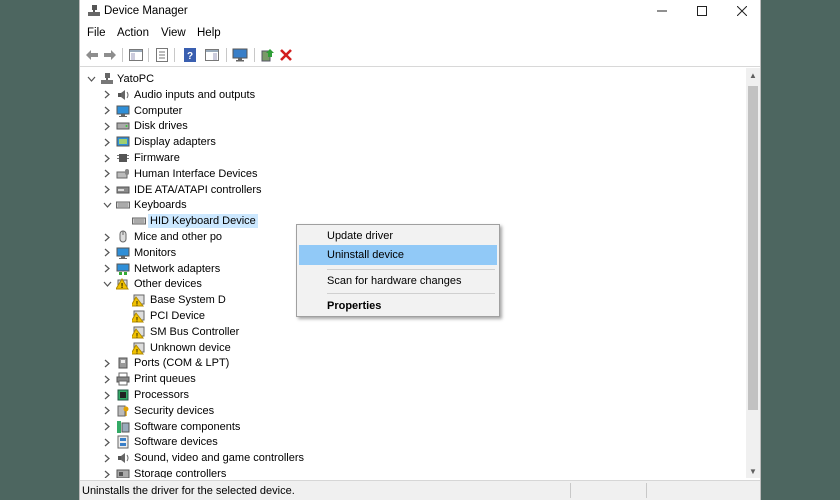 This screenshot has height=500, width=840. What do you see at coordinates (753, 471) in the screenshot?
I see `scroll-down-arrow-icon: ▼` at bounding box center [753, 471].